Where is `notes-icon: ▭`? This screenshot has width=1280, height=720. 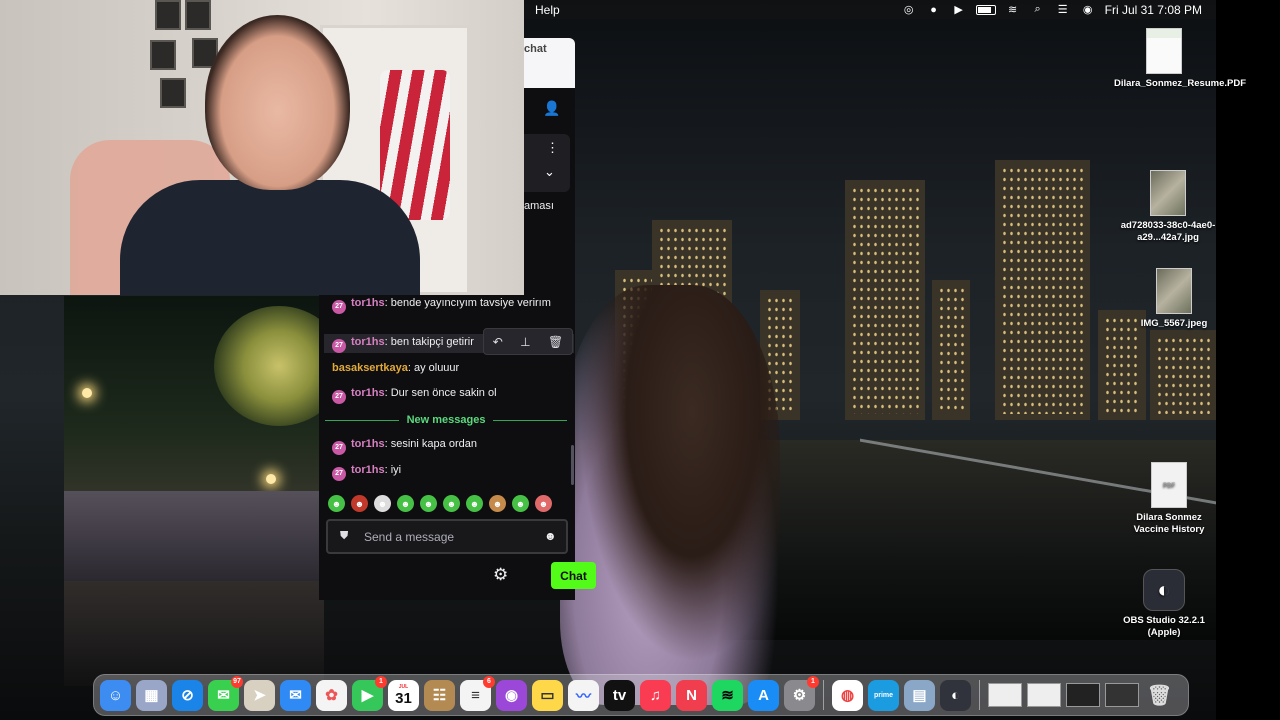
notes-icon: ▭ is located at coordinates (547, 695).